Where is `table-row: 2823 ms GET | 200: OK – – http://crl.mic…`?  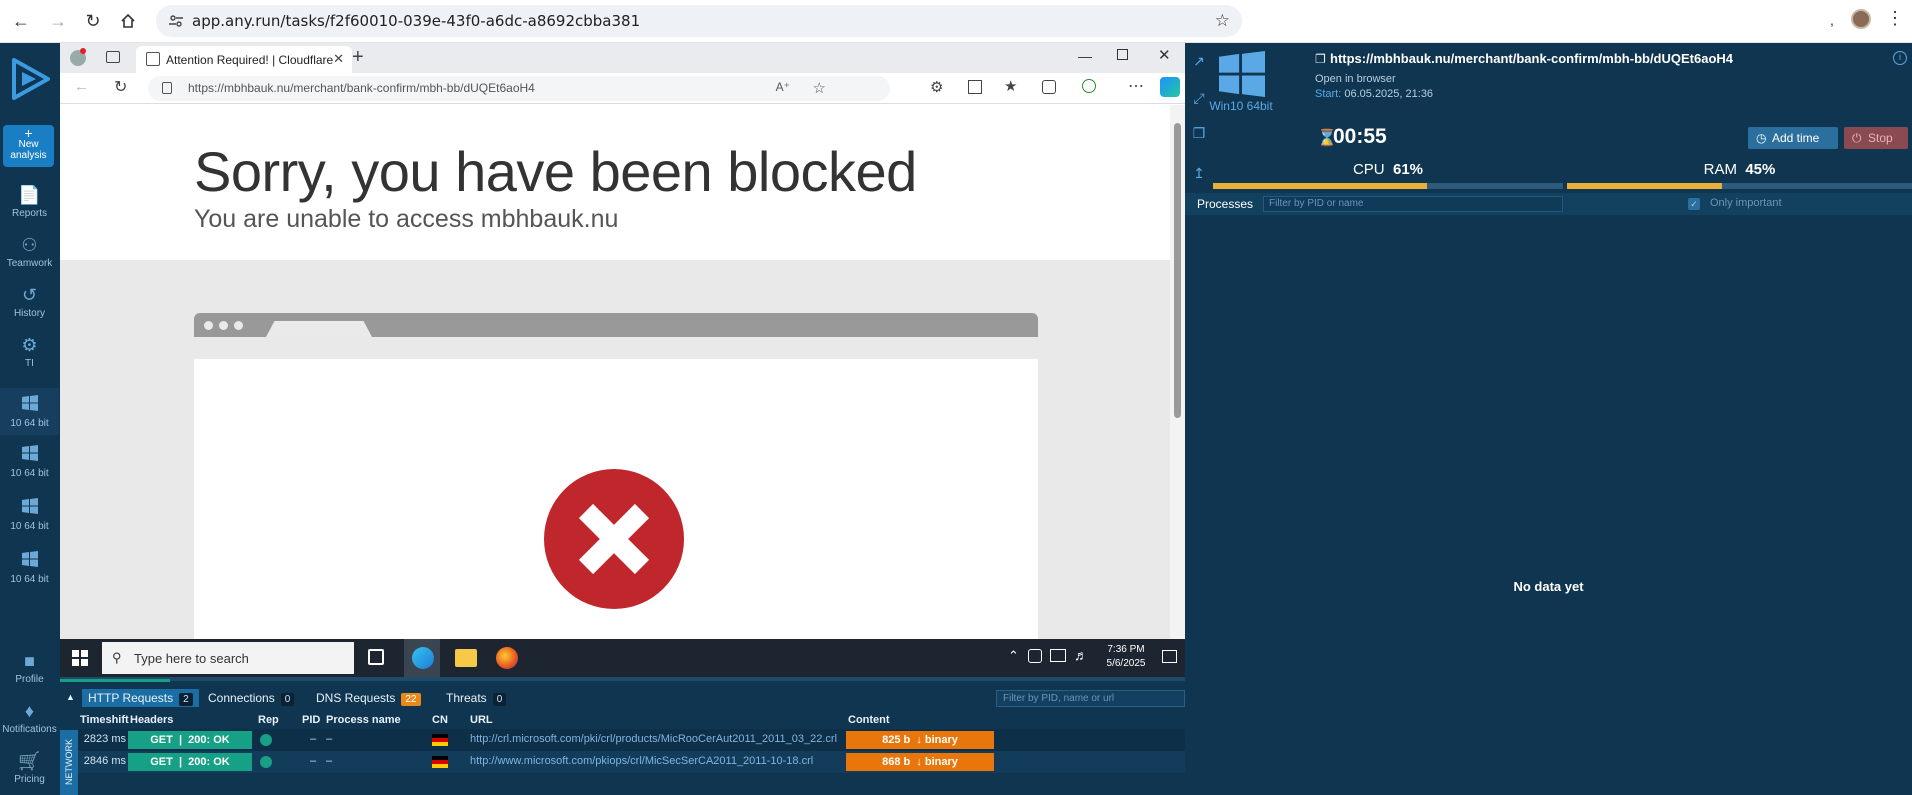 table-row: 2823 ms GET | 200: OK – – http://crl.mic… is located at coordinates (631, 740).